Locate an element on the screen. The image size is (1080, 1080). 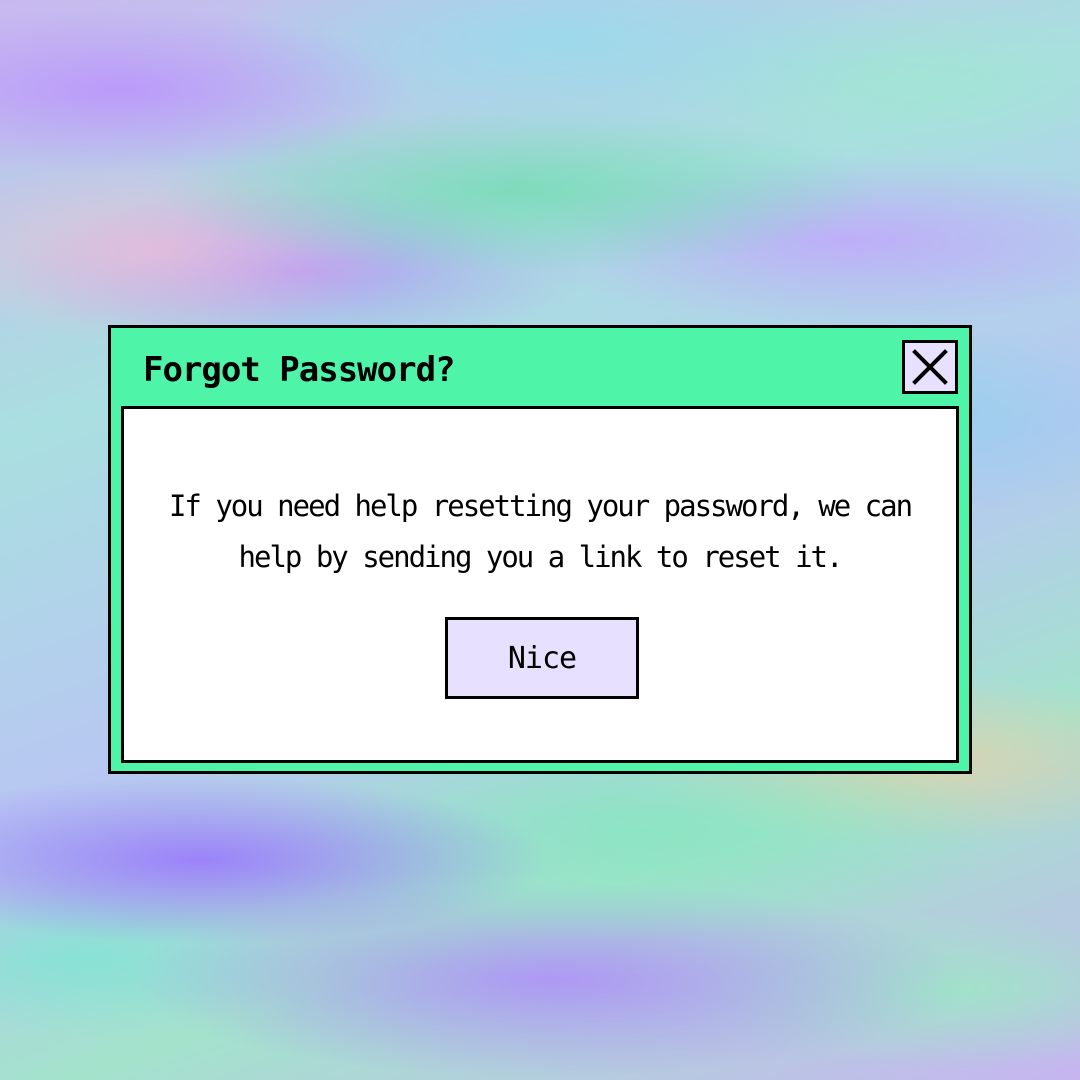
close-button is located at coordinates (930, 367).